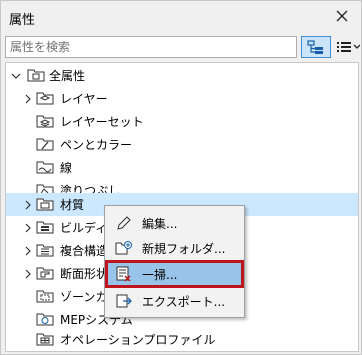 Image resolution: width=362 pixels, height=355 pixels. I want to click on material-icon, so click(45, 204).